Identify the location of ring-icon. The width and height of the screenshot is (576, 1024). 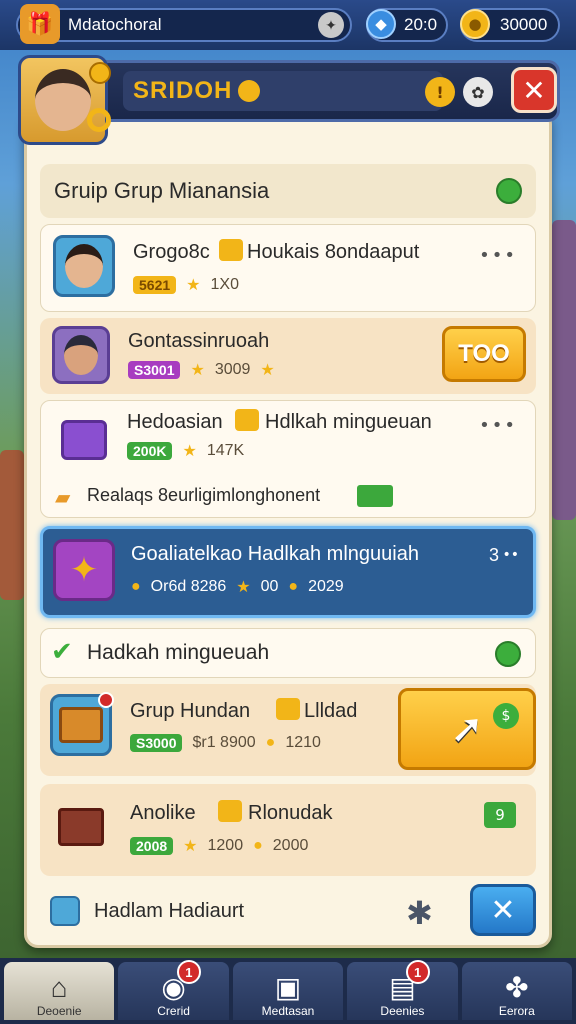
(99, 120).